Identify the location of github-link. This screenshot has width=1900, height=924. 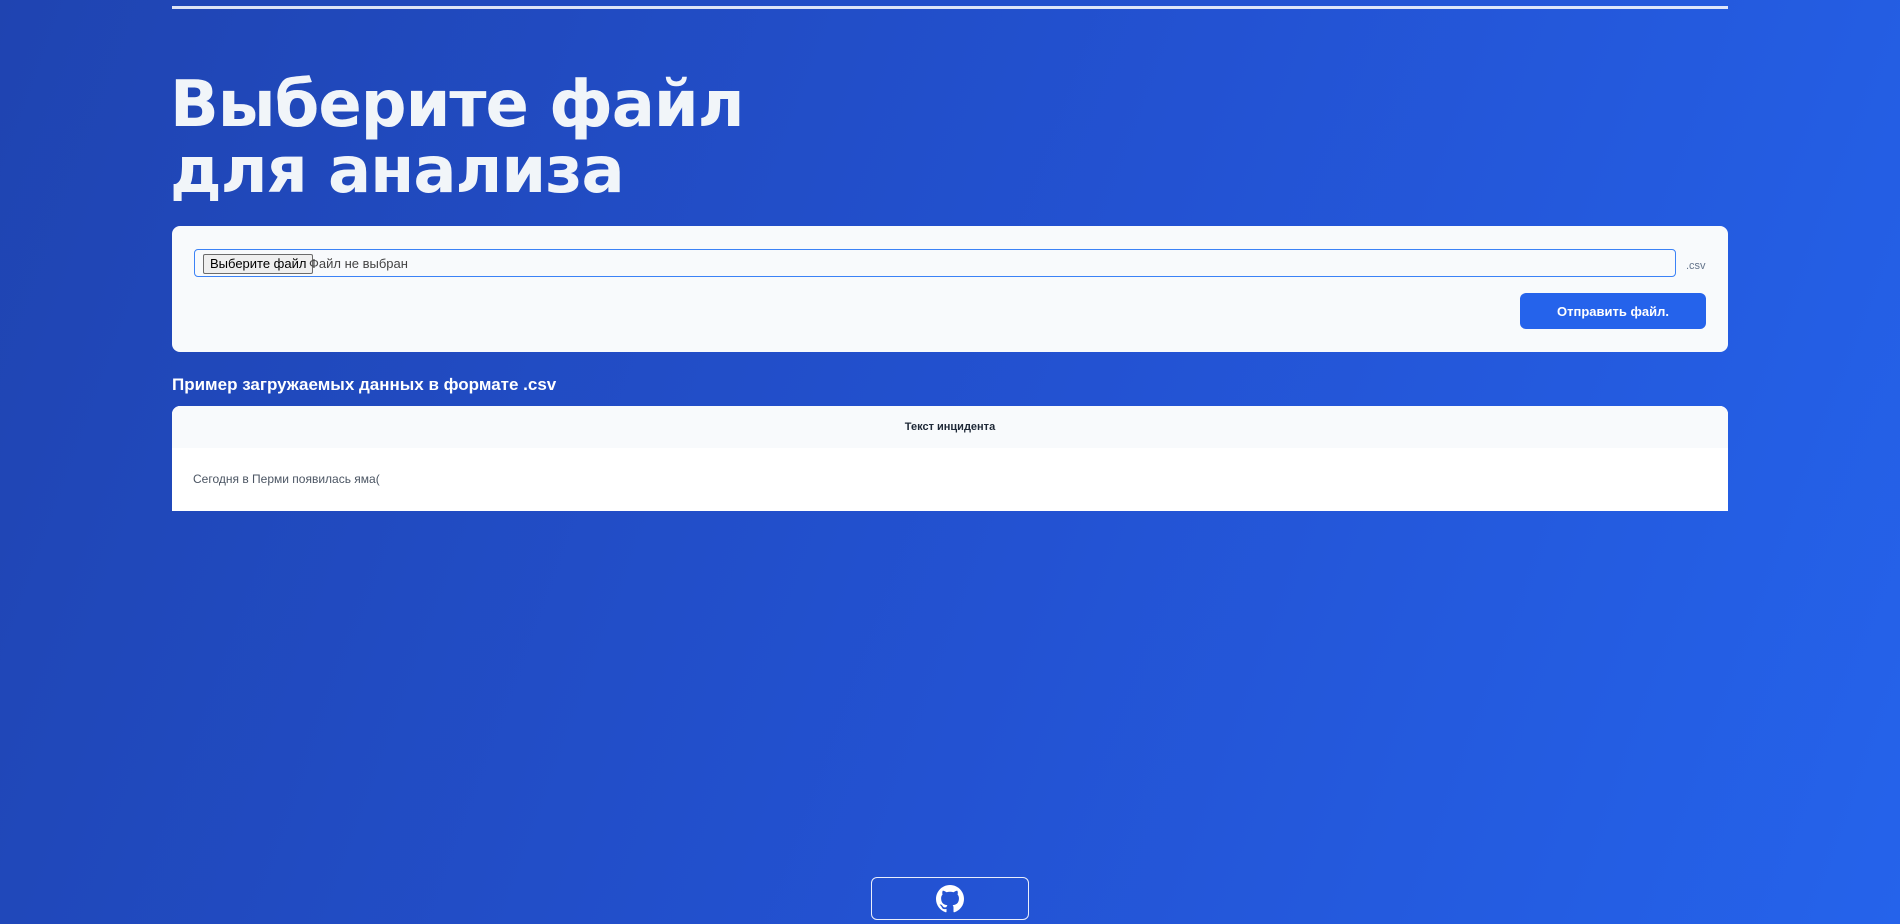
(950, 898).